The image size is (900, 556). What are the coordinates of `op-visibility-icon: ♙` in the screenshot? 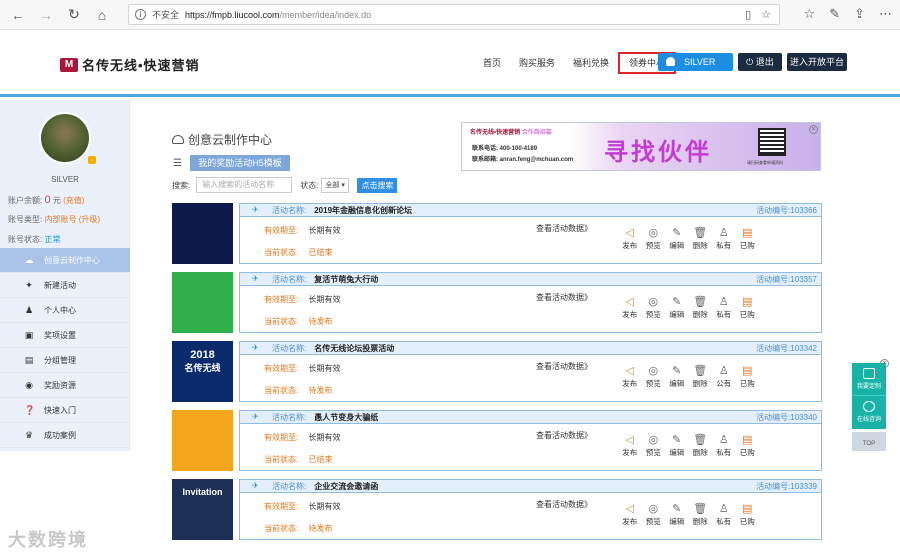 It's located at (723, 509).